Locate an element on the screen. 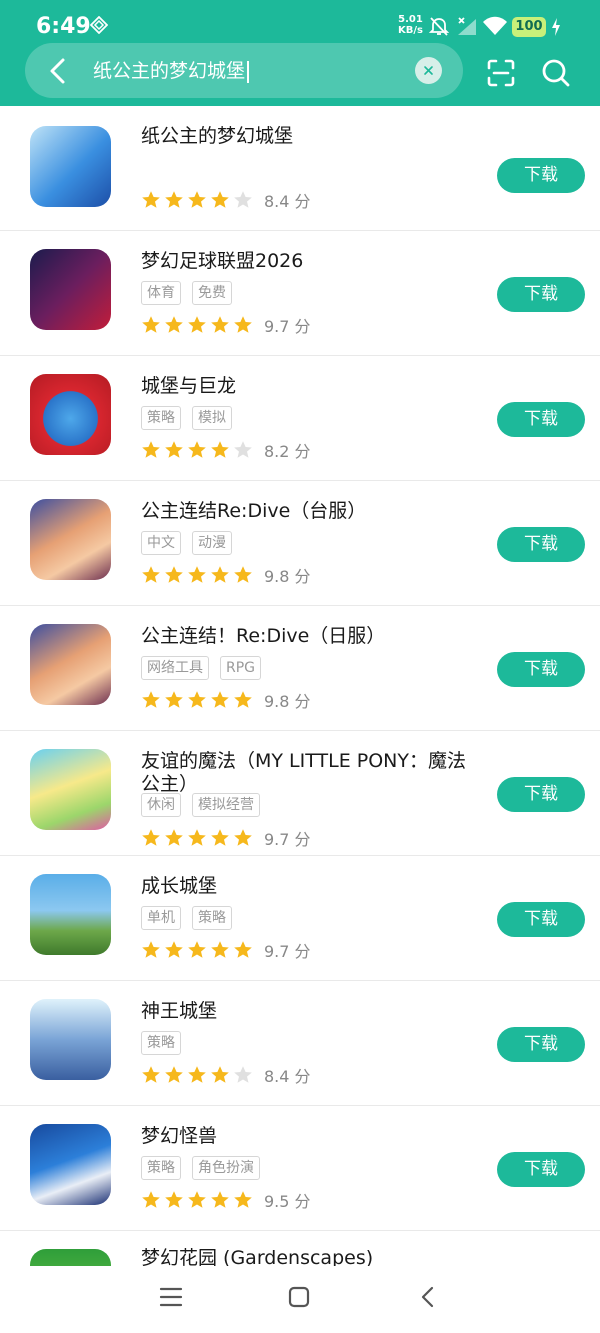 Image resolution: width=600 pixels, height=1333 pixels. app-tag: 中文 is located at coordinates (161, 543).